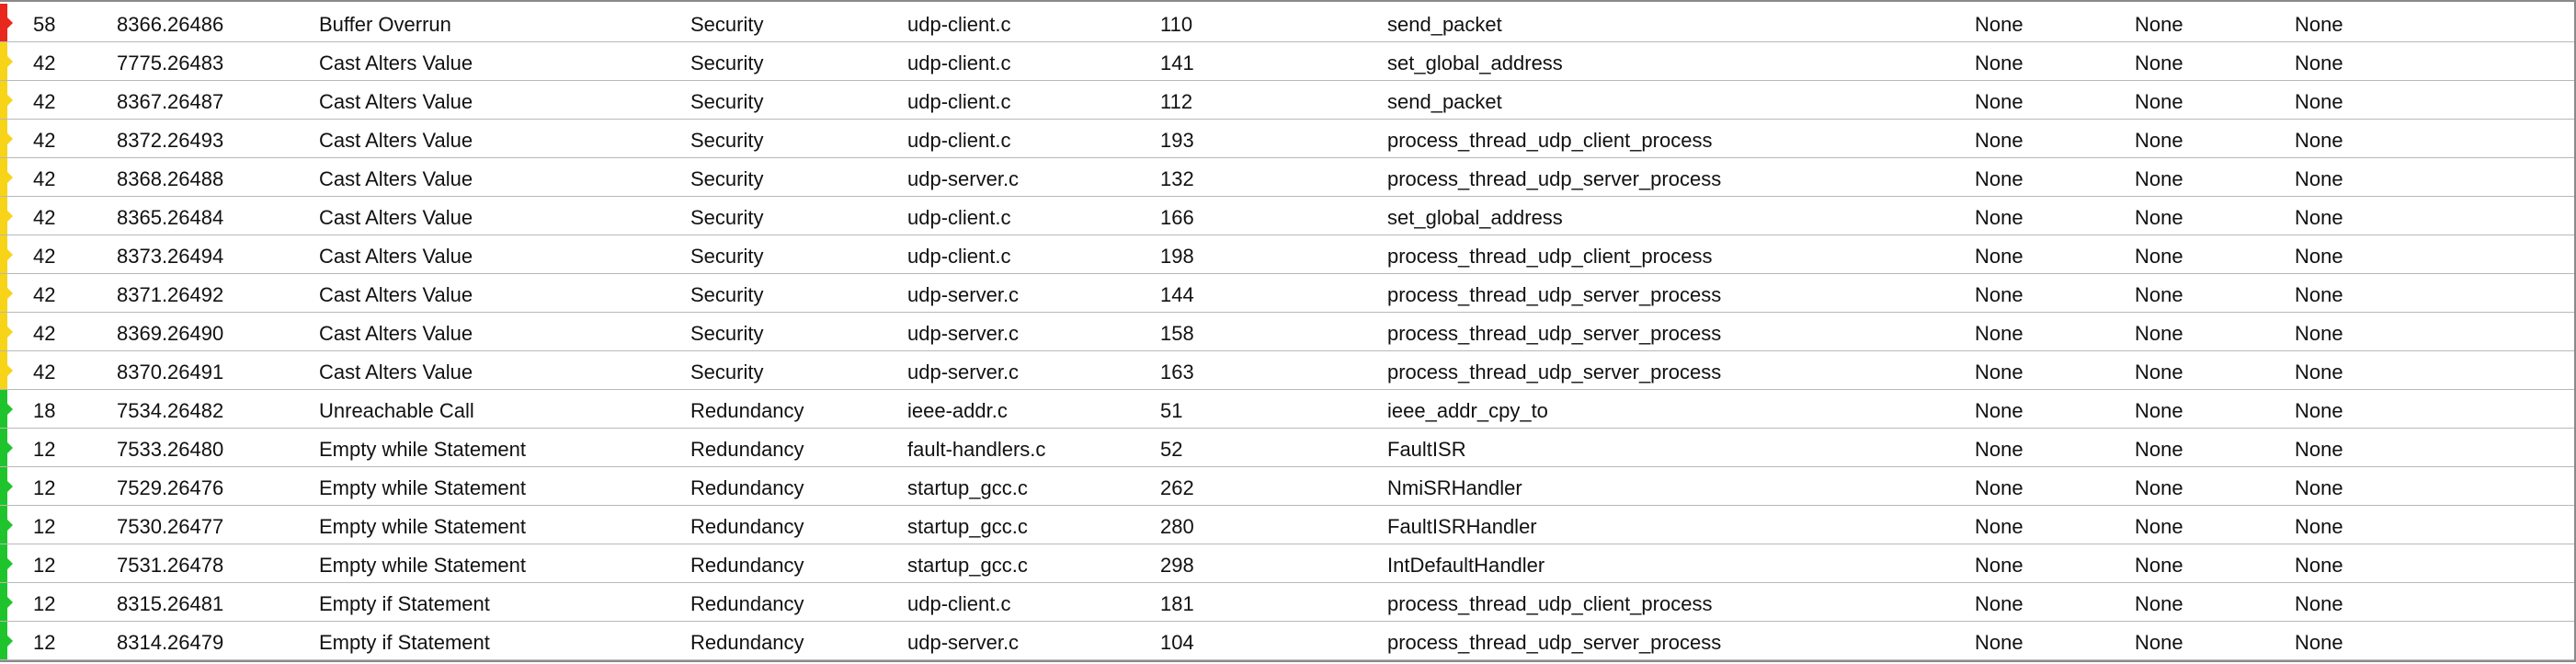 The image size is (2576, 664). I want to click on function-cell: ieee_addr_cpy_to, so click(1467, 410).